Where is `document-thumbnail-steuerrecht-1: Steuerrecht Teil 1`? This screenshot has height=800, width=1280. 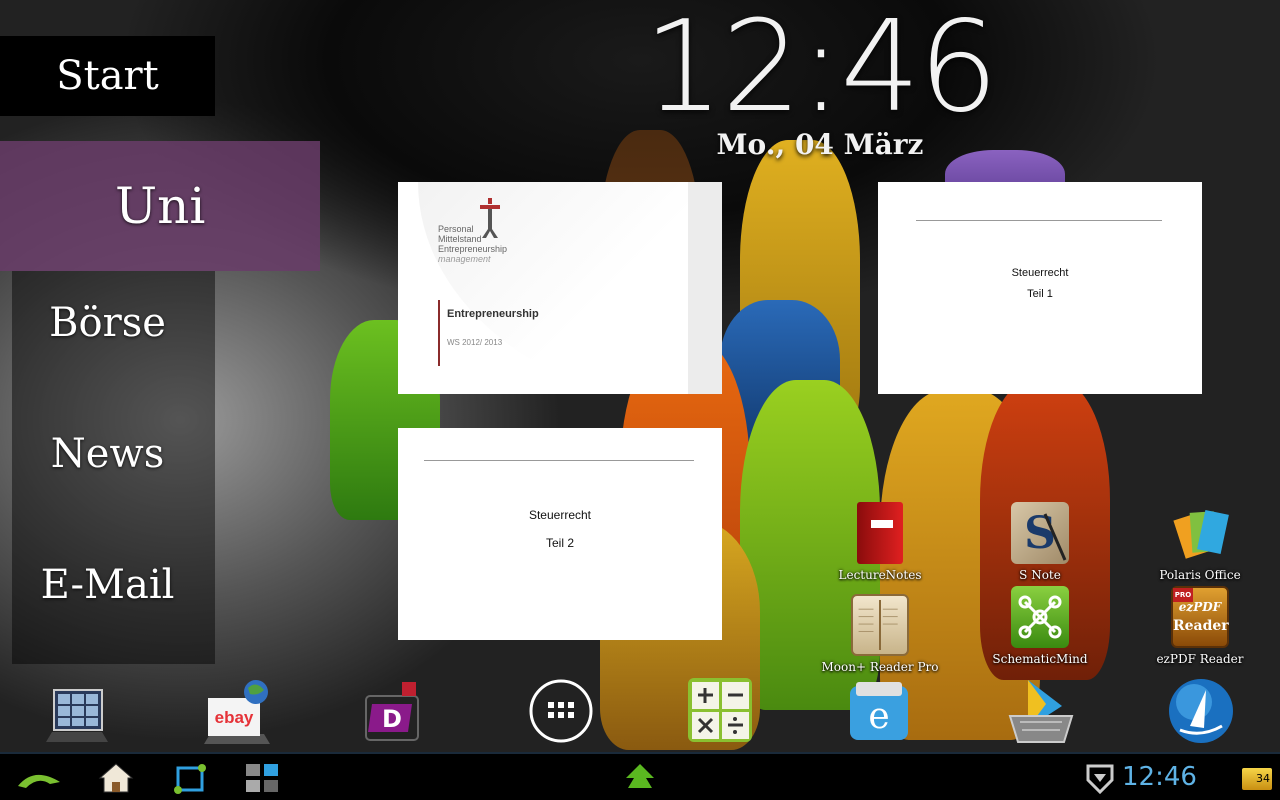 document-thumbnail-steuerrecht-1: Steuerrecht Teil 1 is located at coordinates (1040, 288).